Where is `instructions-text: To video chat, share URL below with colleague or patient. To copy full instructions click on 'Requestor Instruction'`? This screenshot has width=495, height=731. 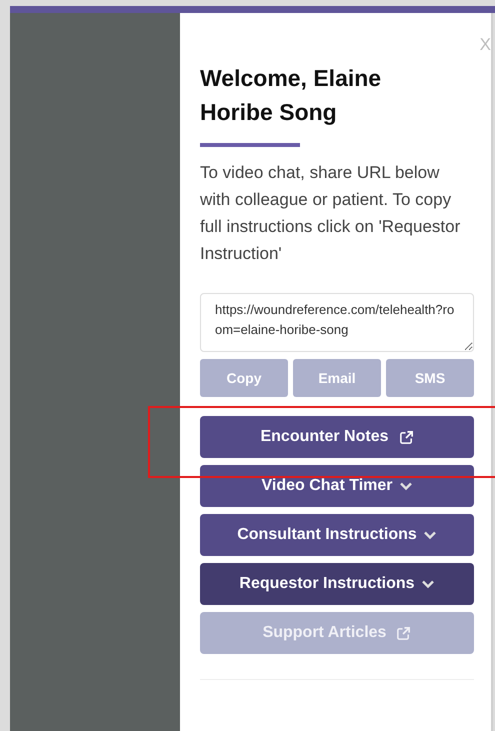 instructions-text: To video chat, share URL below with colleague or patient. To copy full instructions click on 'Requestor Instruction' is located at coordinates (331, 213).